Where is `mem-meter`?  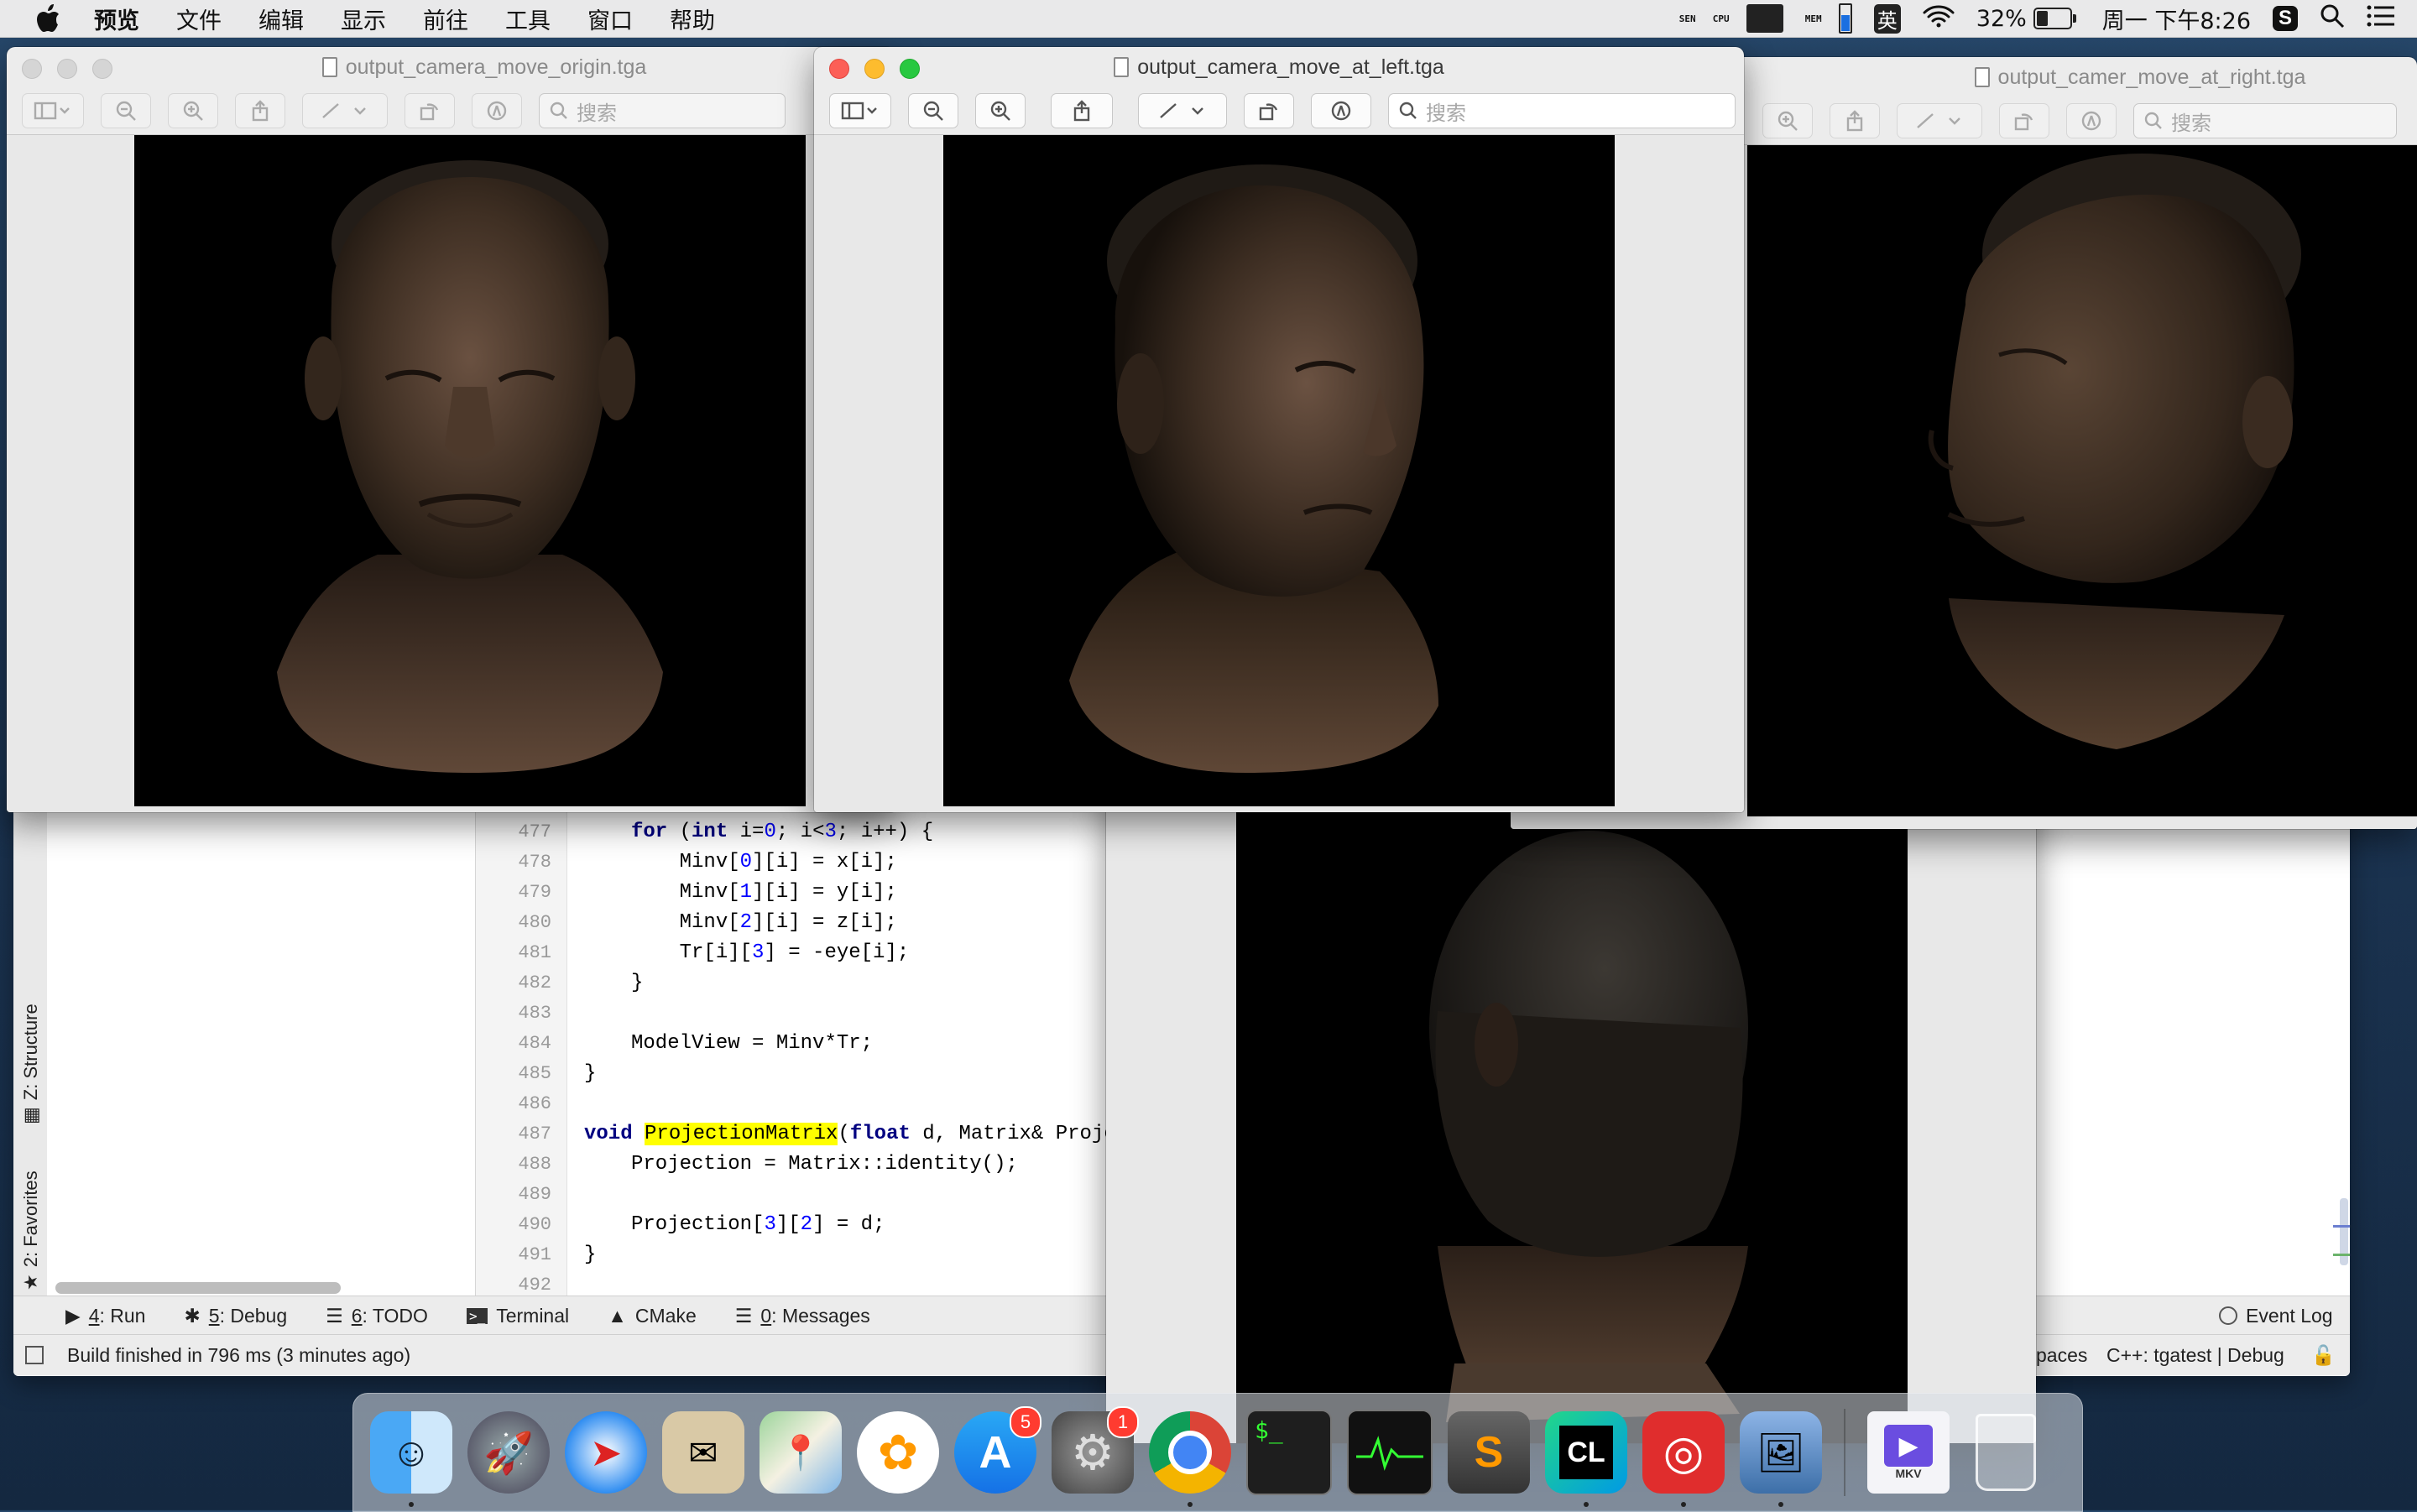 mem-meter is located at coordinates (1845, 18).